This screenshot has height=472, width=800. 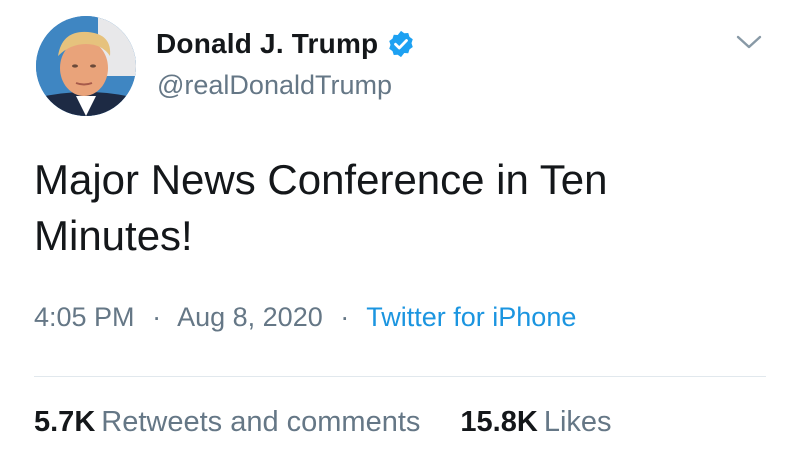 I want to click on retweets-label: Retweets and comments, so click(x=261, y=422).